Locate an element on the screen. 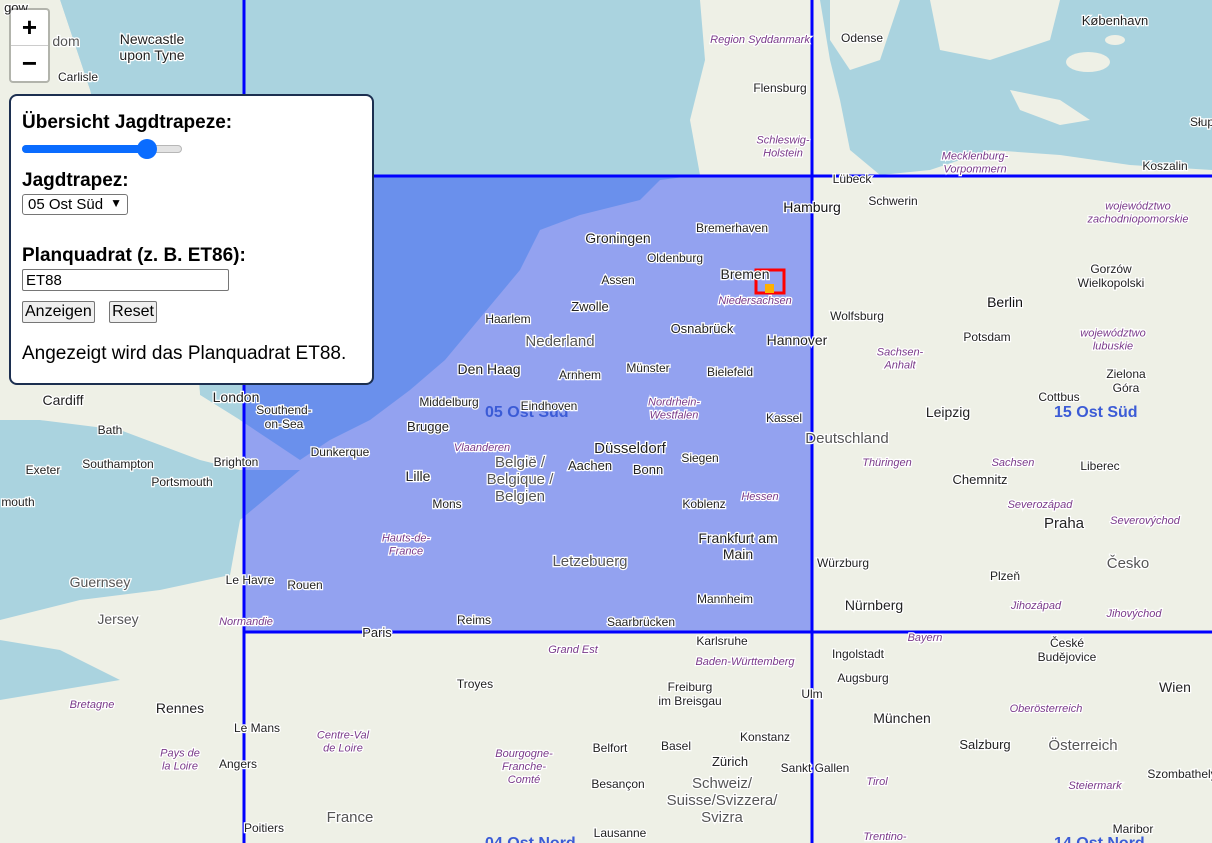  place-label: Le Mans is located at coordinates (257, 728).